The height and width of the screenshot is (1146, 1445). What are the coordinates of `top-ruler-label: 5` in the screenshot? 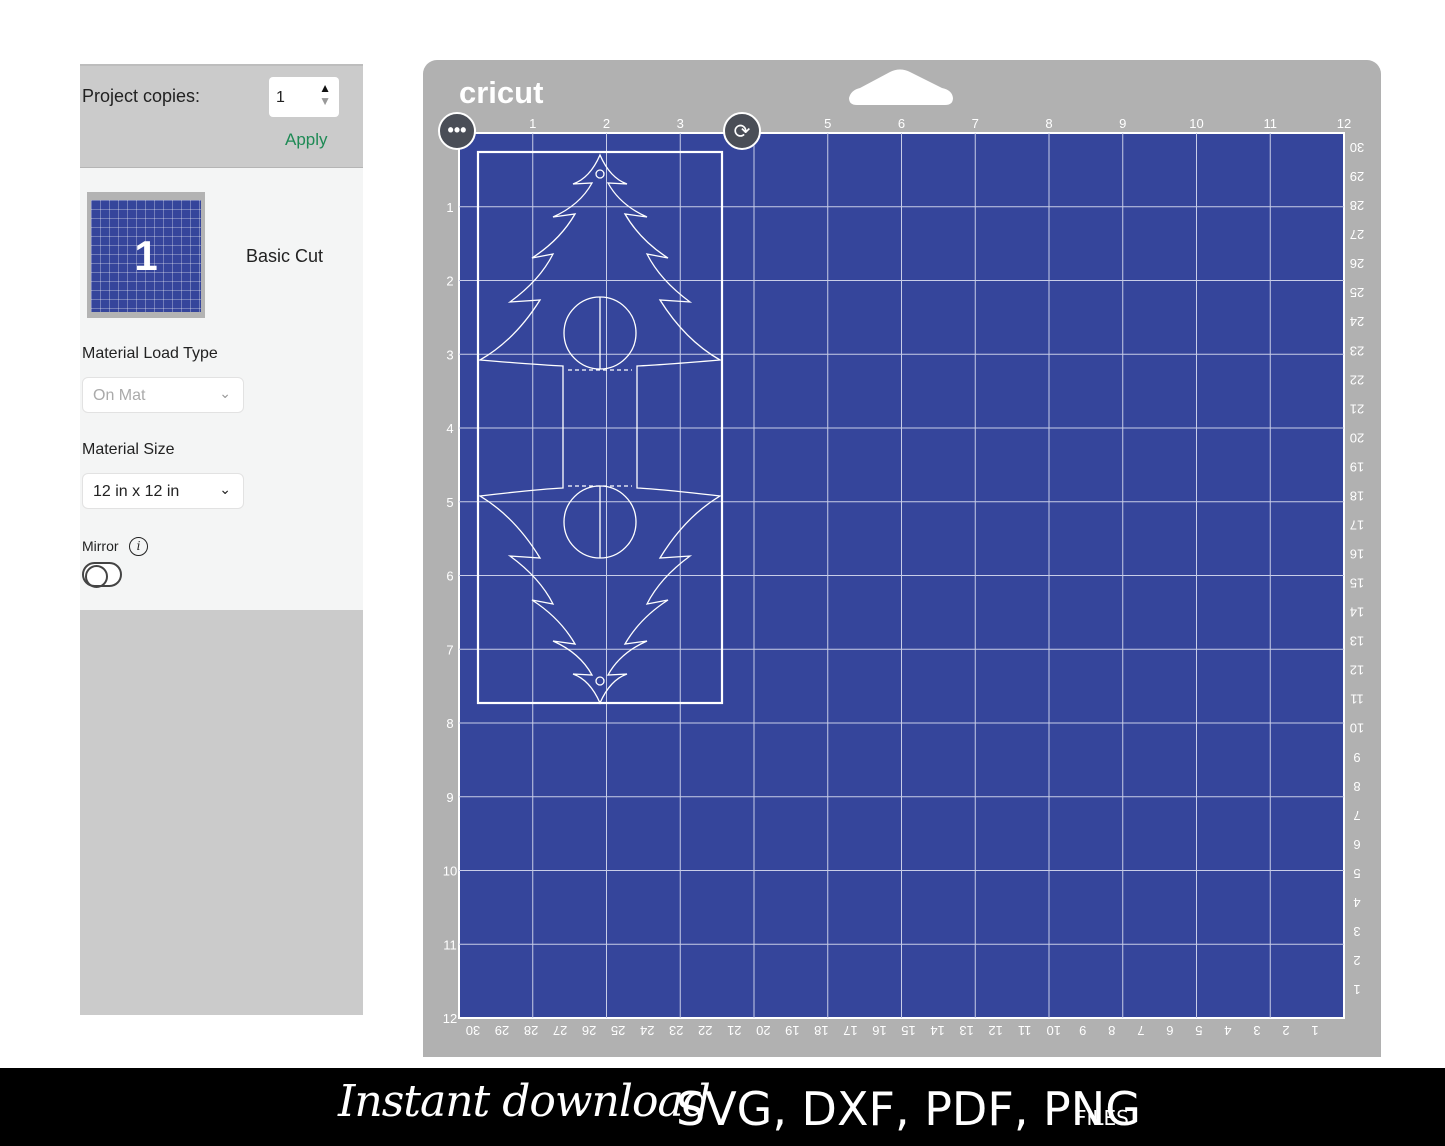 It's located at (827, 123).